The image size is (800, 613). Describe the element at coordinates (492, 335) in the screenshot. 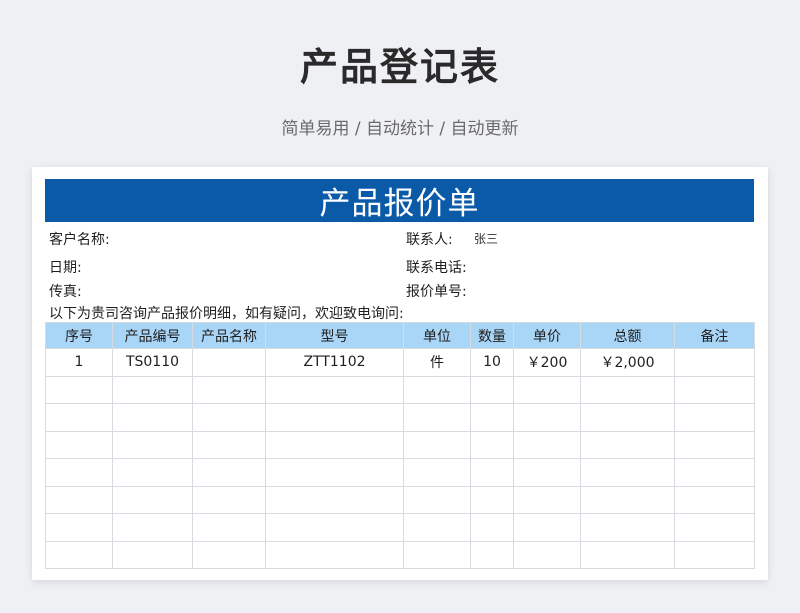

I see `column-header: 数量` at that location.